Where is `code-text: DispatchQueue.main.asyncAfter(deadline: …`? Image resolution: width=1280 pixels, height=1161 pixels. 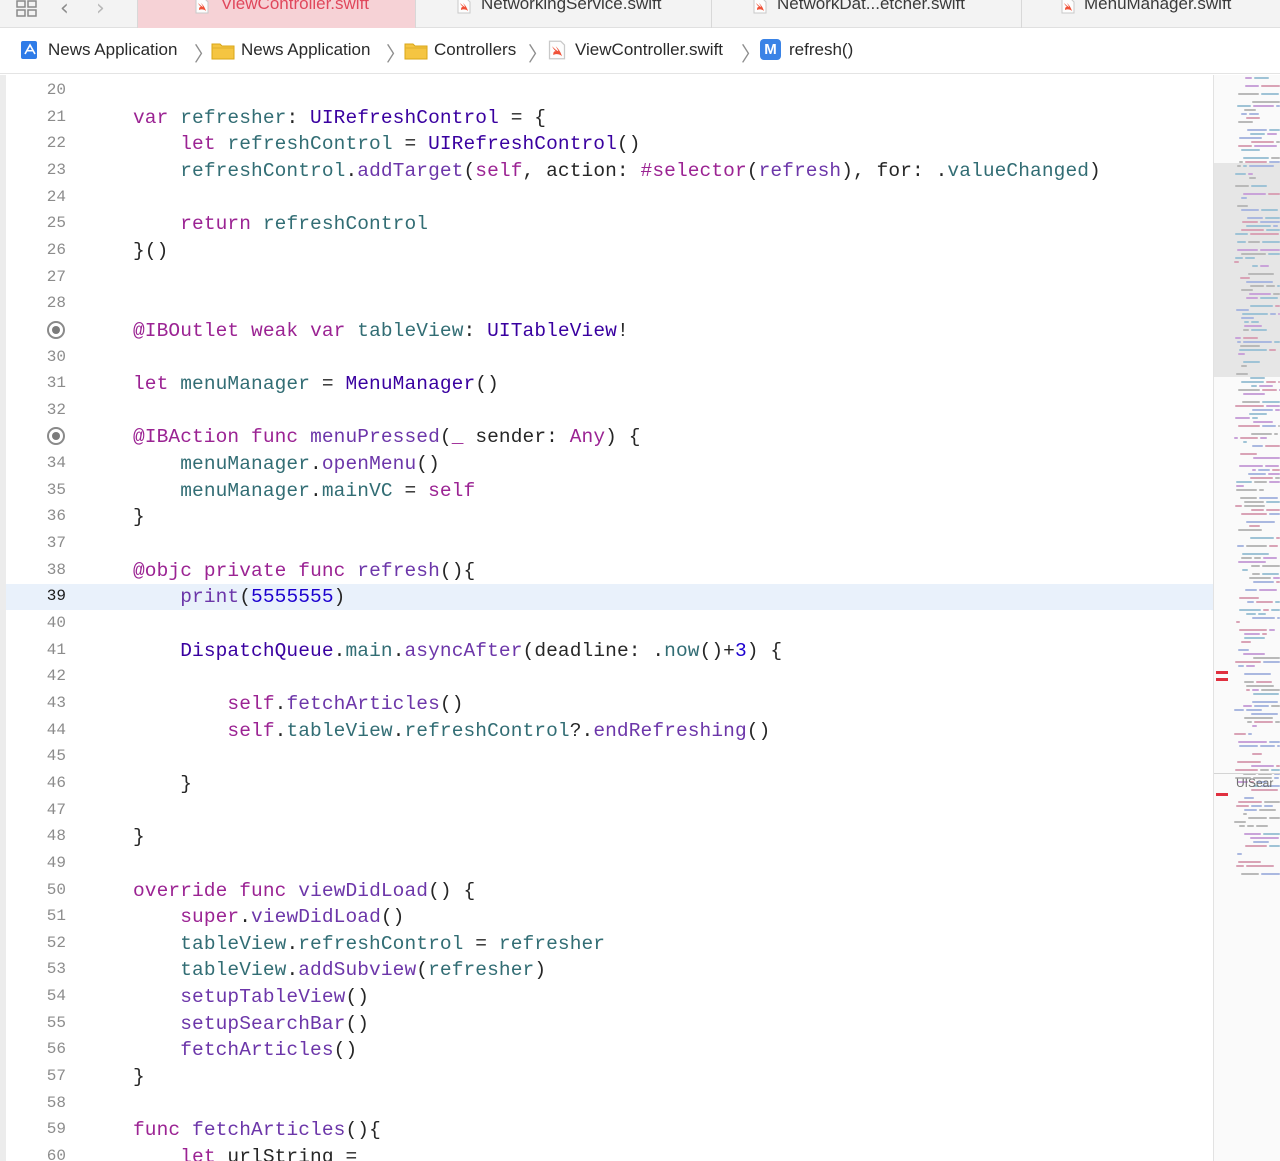 code-text: DispatchQueue.main.asyncAfter(deadline: … is located at coordinates (481, 650).